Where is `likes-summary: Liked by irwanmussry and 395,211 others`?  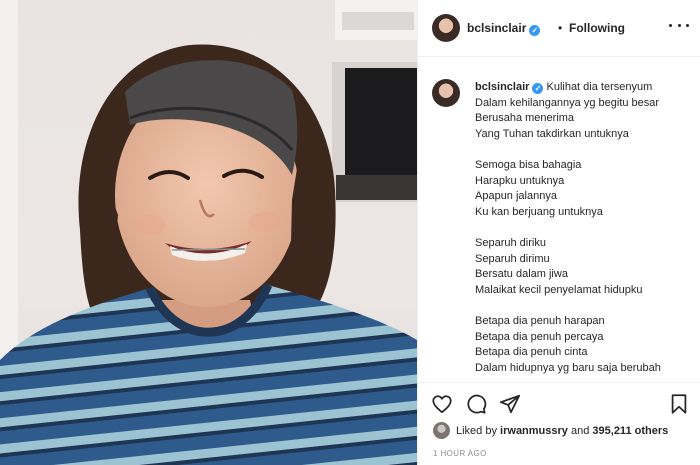
likes-summary: Liked by irwanmussry and 395,211 others is located at coordinates (550, 430).